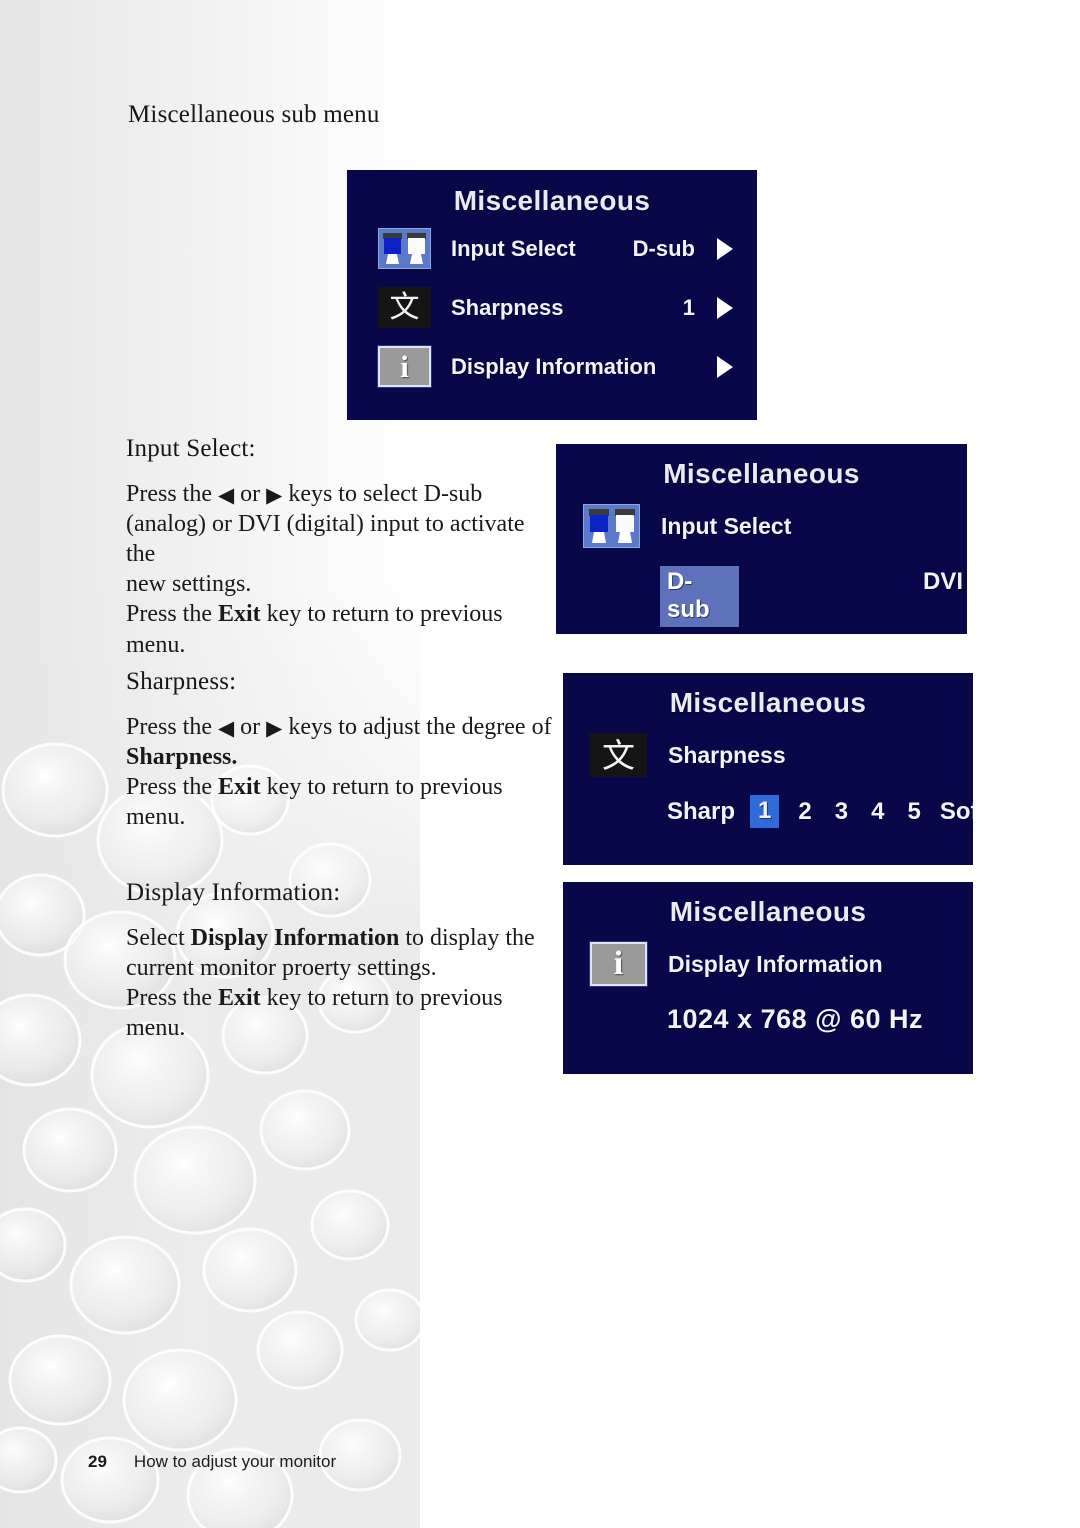 The width and height of the screenshot is (1080, 1528). I want to click on sharpness-level-2: 2, so click(804, 812).